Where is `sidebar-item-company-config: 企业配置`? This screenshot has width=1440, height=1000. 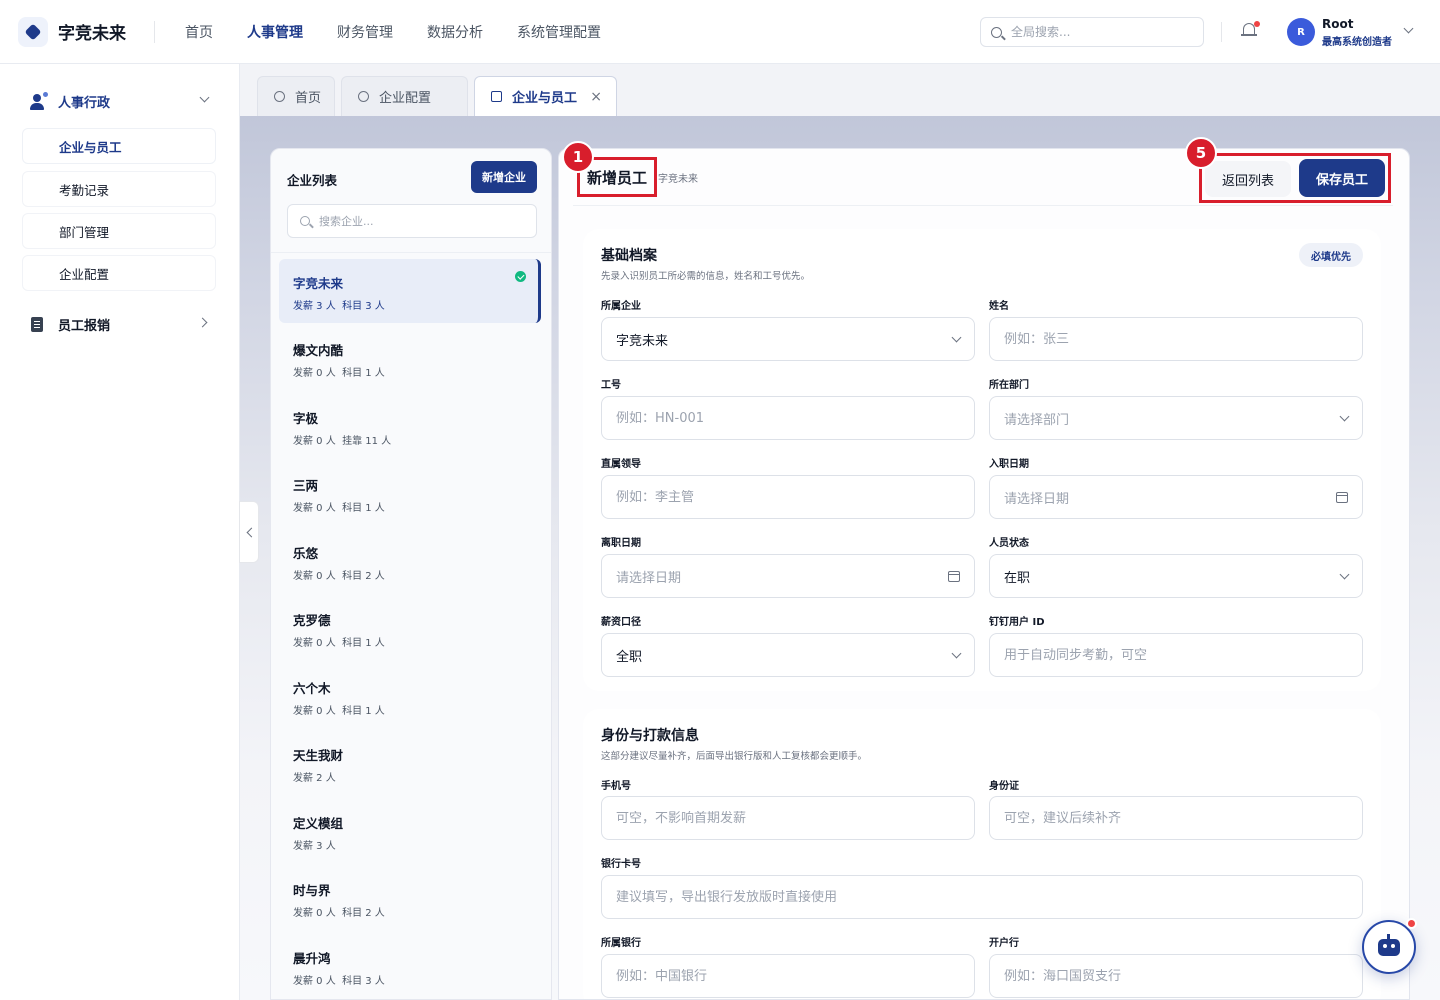 sidebar-item-company-config: 企业配置 is located at coordinates (119, 273).